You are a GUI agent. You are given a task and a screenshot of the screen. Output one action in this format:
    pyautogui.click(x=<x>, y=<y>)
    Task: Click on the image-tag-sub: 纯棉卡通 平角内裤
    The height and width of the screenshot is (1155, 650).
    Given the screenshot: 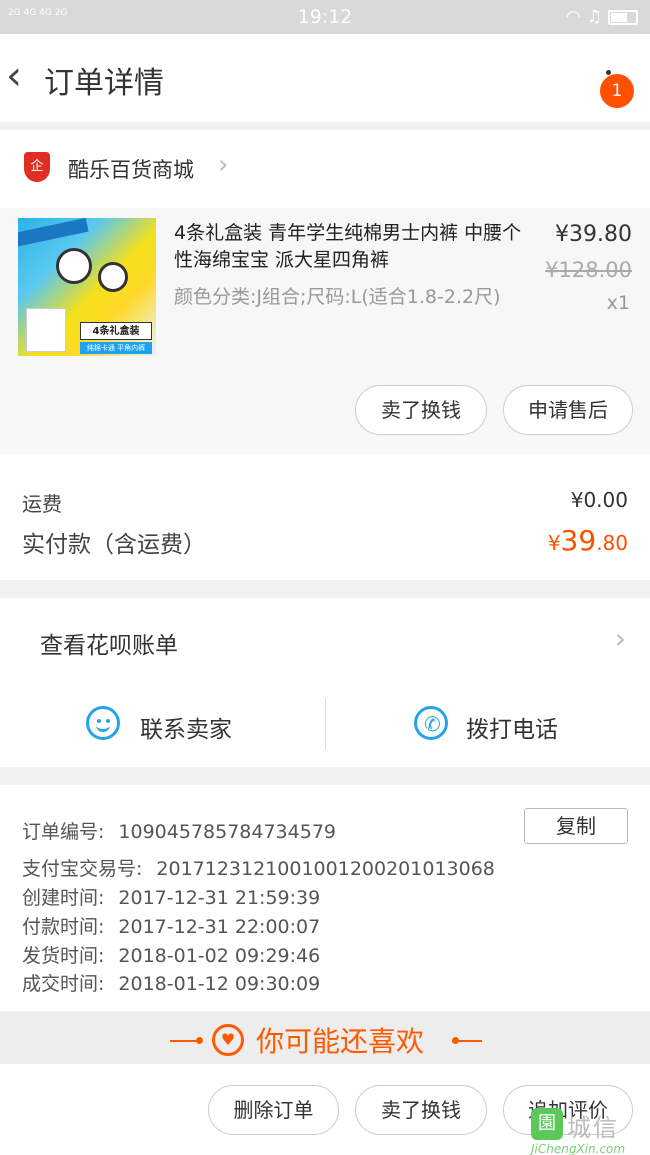 What is the action you would take?
    pyautogui.click(x=116, y=348)
    